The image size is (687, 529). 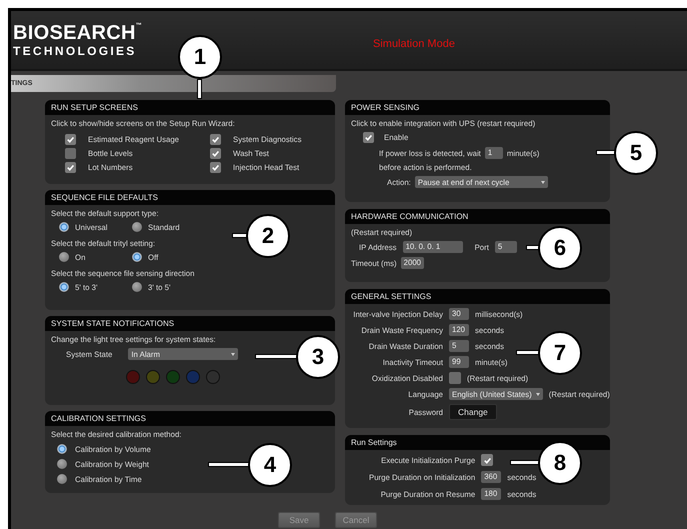 What do you see at coordinates (74, 33) in the screenshot?
I see `logo-text: BIOSEARCH` at bounding box center [74, 33].